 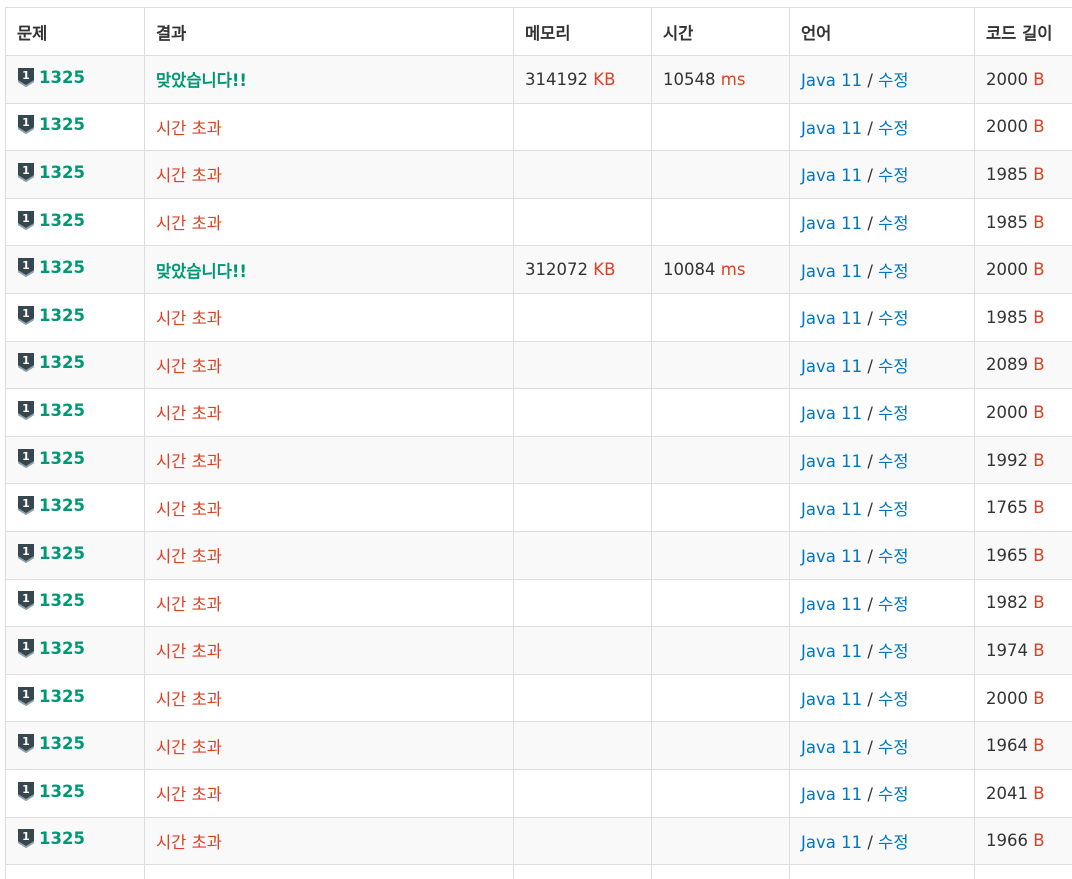 What do you see at coordinates (1007, 460) in the screenshot?
I see `code-length-value: 1992` at bounding box center [1007, 460].